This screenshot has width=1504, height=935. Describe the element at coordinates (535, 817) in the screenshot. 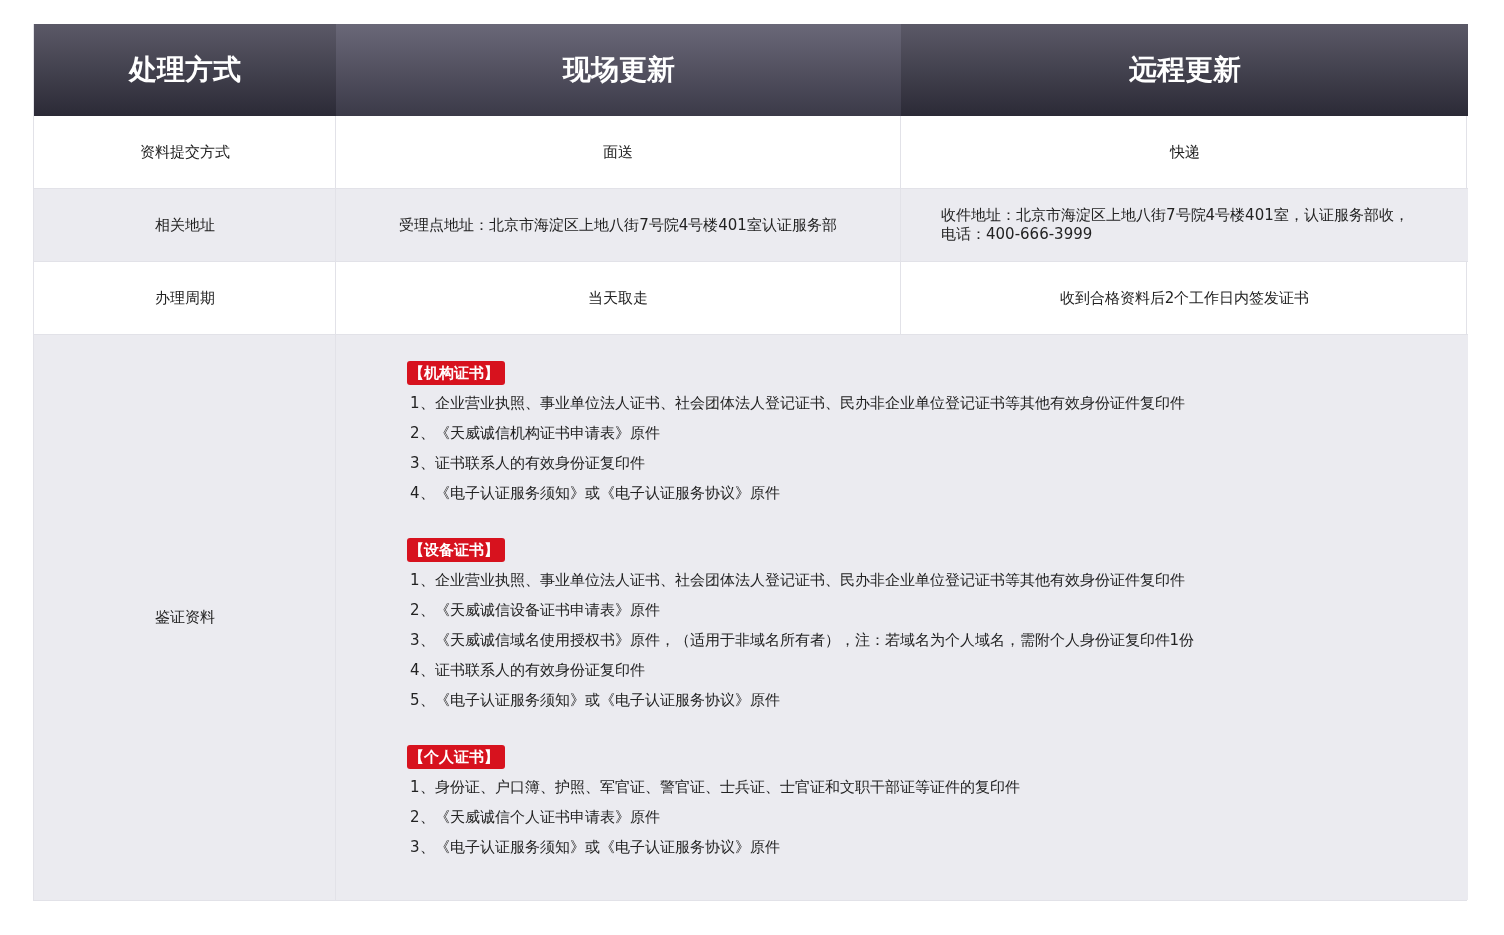

I see `requirement-item: 2、《天威诚信个人证书申请表》原件` at that location.